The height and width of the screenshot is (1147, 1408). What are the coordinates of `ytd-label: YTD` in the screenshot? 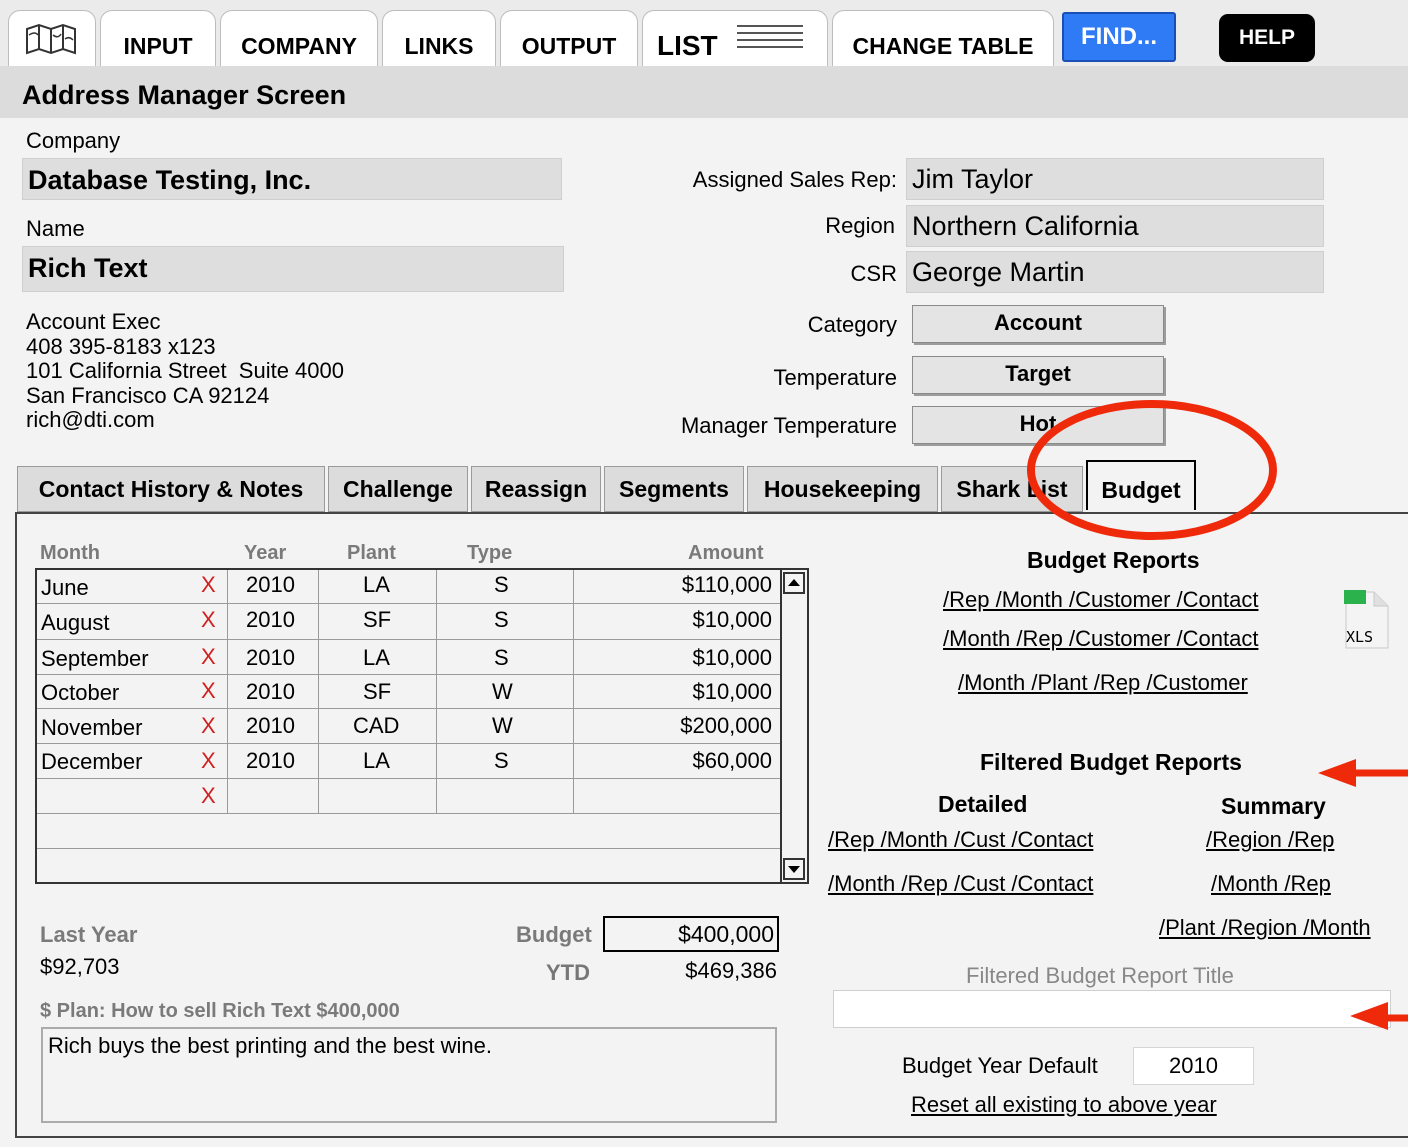 It's located at (568, 972).